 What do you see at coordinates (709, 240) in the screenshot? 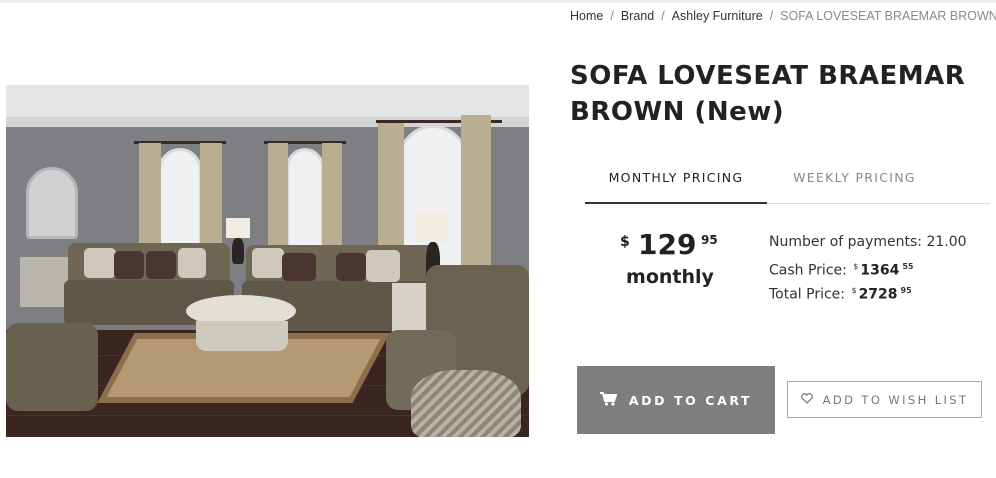
I see `price-cents: 95` at bounding box center [709, 240].